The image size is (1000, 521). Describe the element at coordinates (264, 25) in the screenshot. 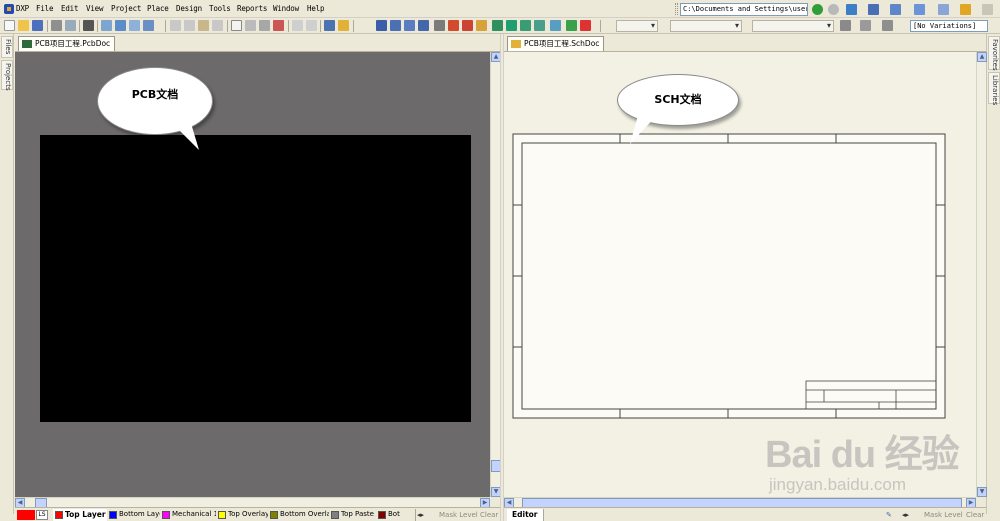

I see `deselect-icon` at that location.